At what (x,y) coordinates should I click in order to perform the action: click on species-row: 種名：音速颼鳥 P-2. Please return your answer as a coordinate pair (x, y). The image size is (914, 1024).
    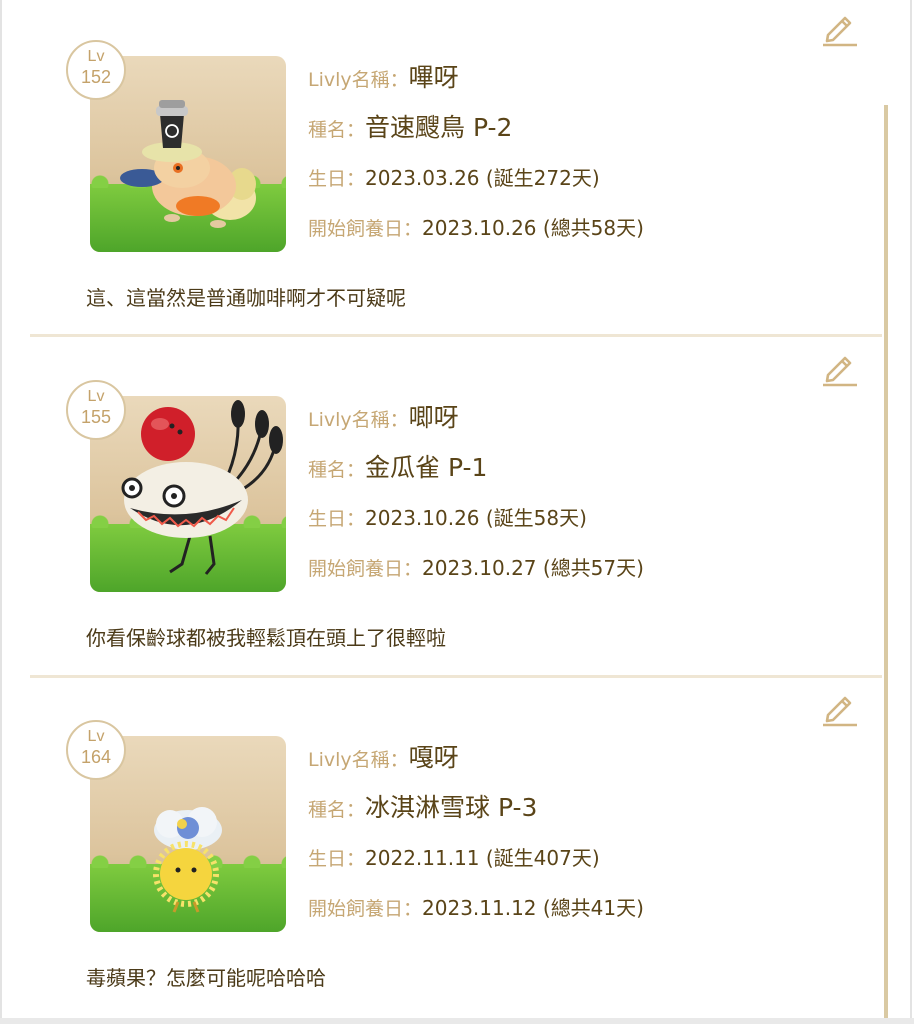
    Looking at the image, I should click on (410, 126).